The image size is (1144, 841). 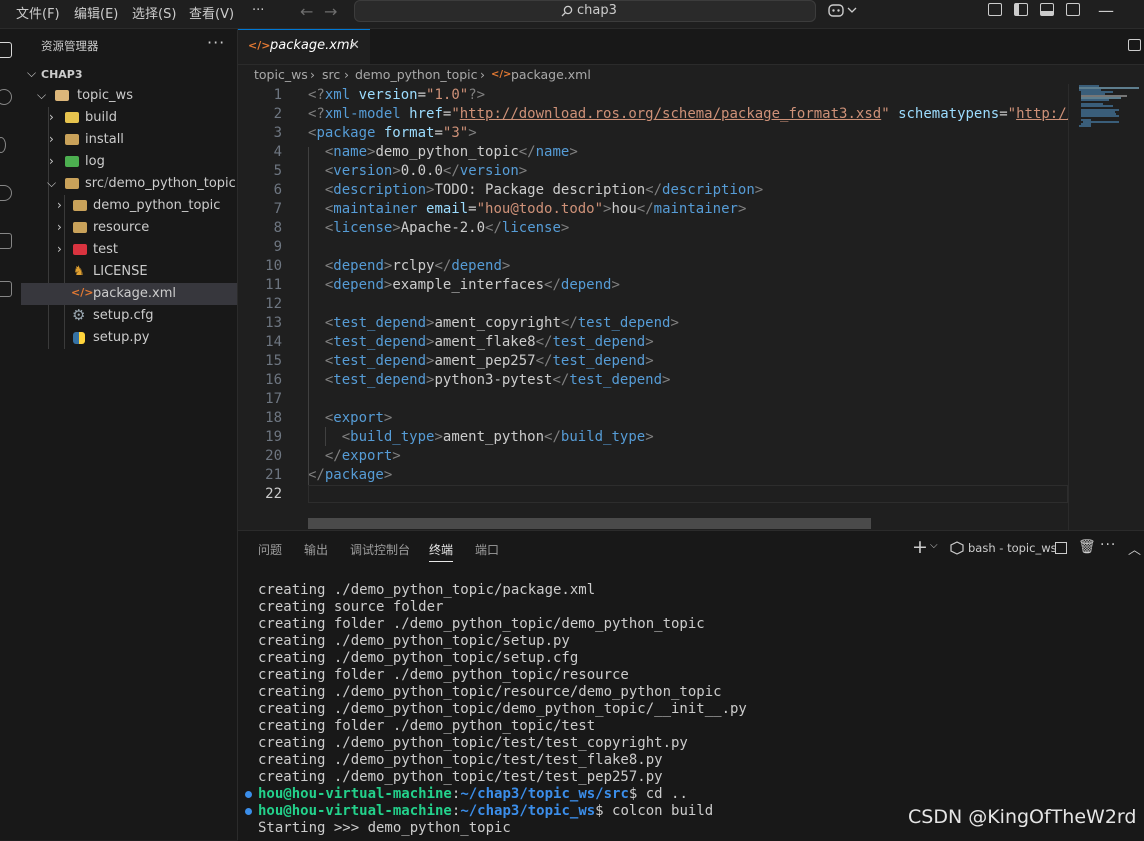 I want to click on tree-item-demo-python-topic: › demo_python_topic, so click(x=129, y=206).